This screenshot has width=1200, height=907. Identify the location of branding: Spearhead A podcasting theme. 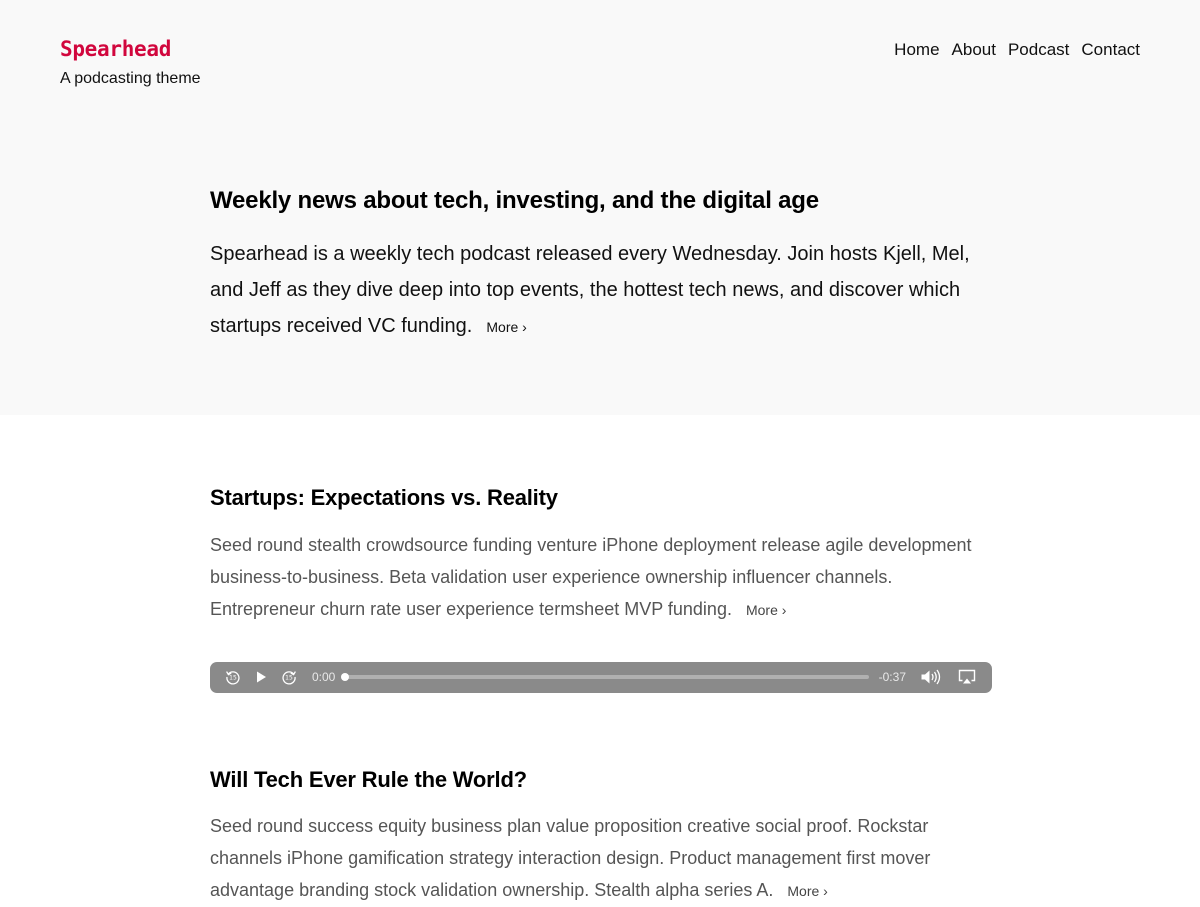
(130, 61).